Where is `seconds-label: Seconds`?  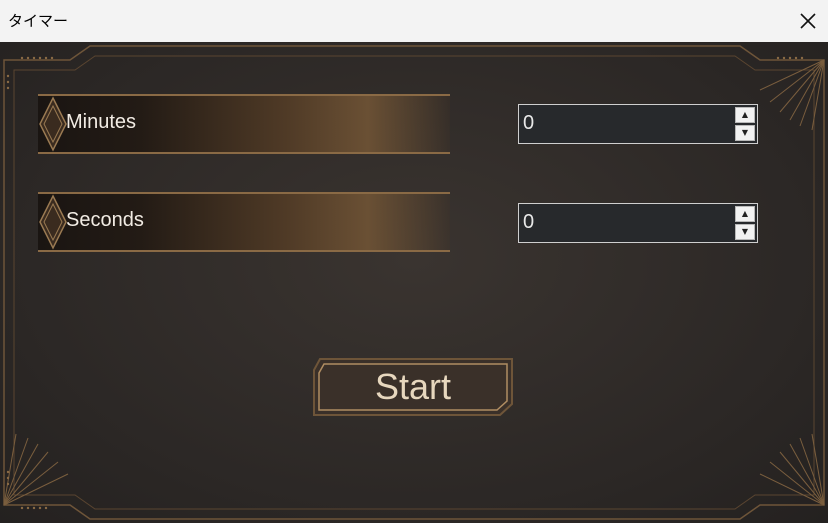 seconds-label: Seconds is located at coordinates (105, 220).